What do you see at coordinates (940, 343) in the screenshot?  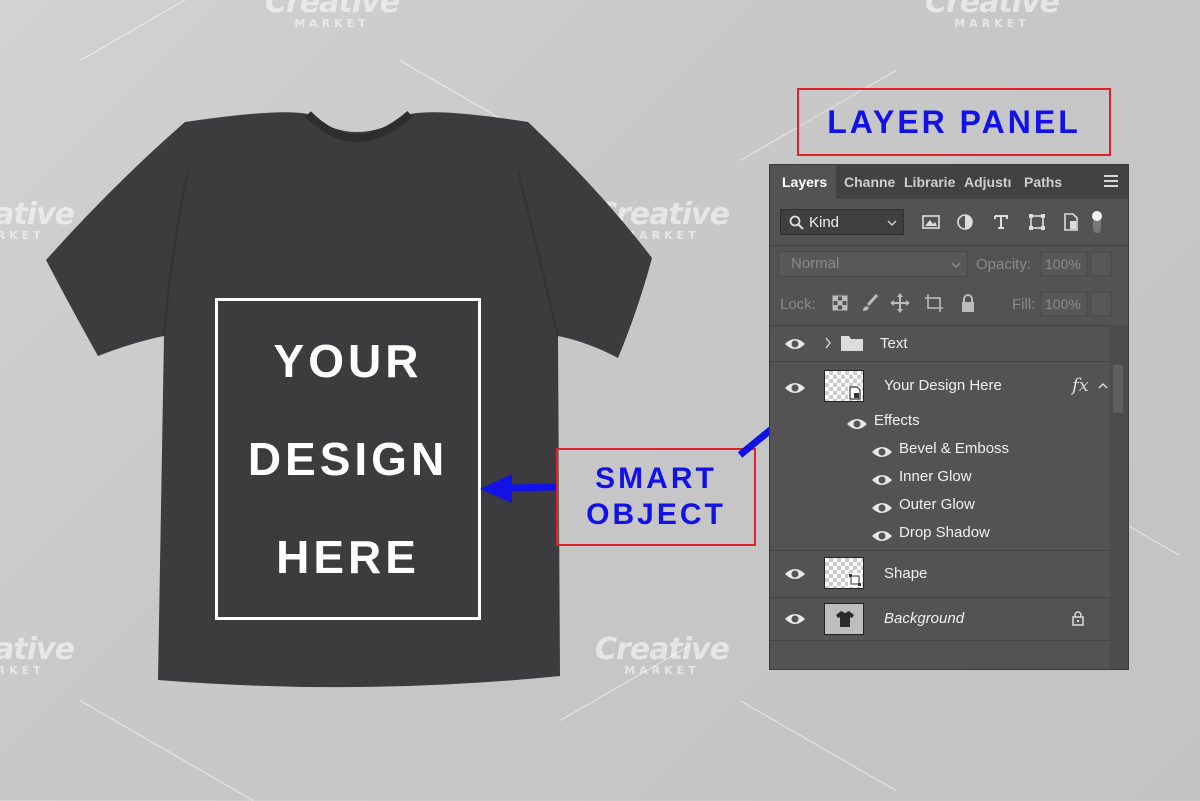 I see `layer-row-text-group: Text` at bounding box center [940, 343].